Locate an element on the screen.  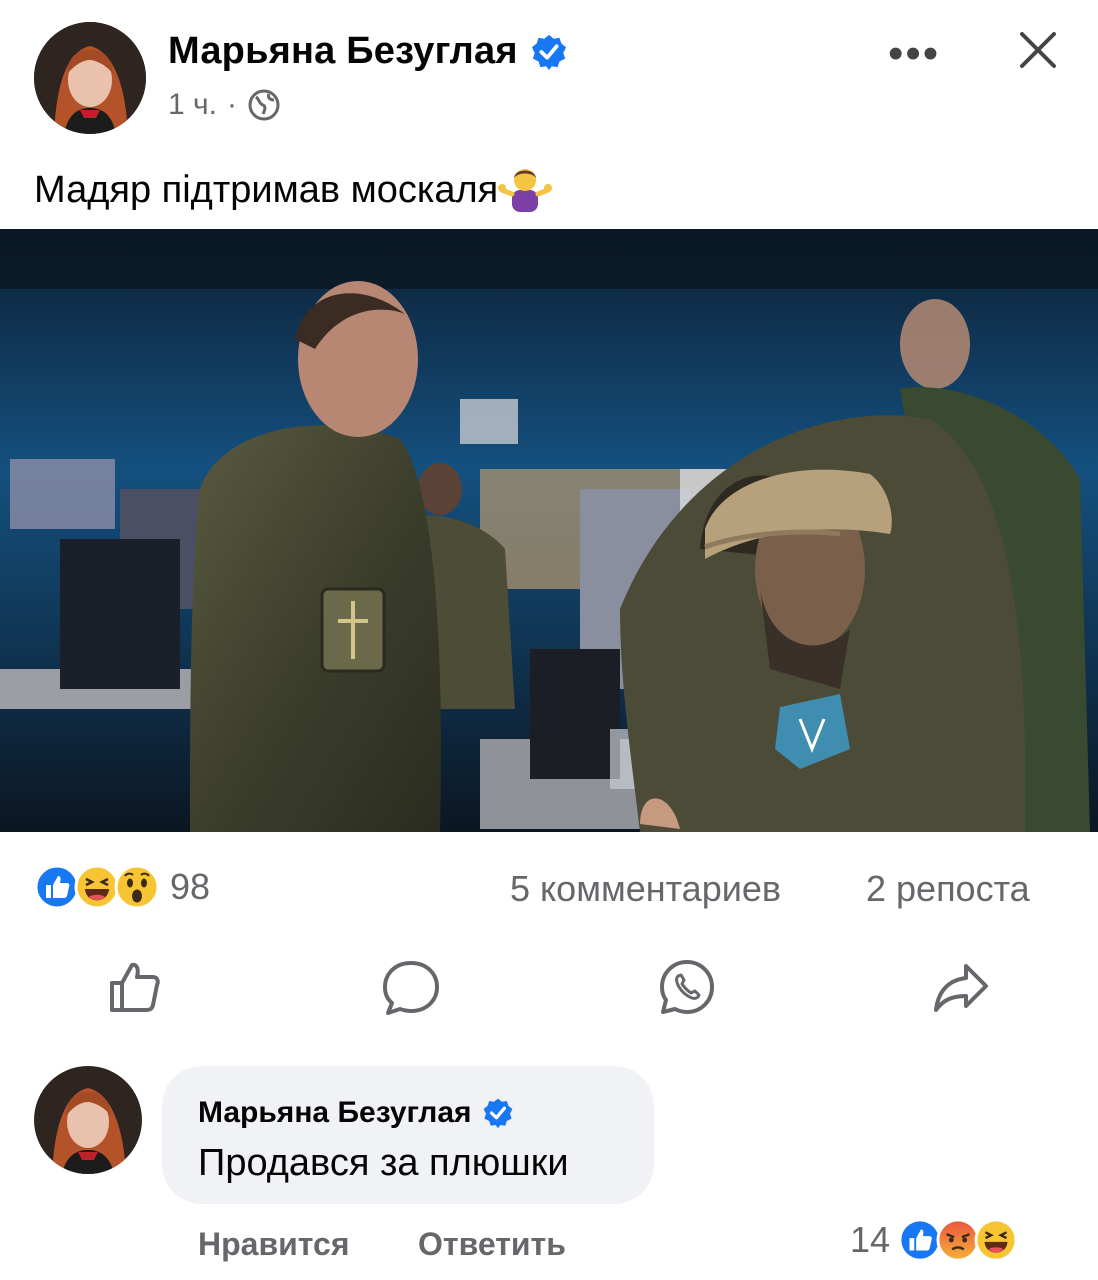
author-avatar is located at coordinates (90, 78).